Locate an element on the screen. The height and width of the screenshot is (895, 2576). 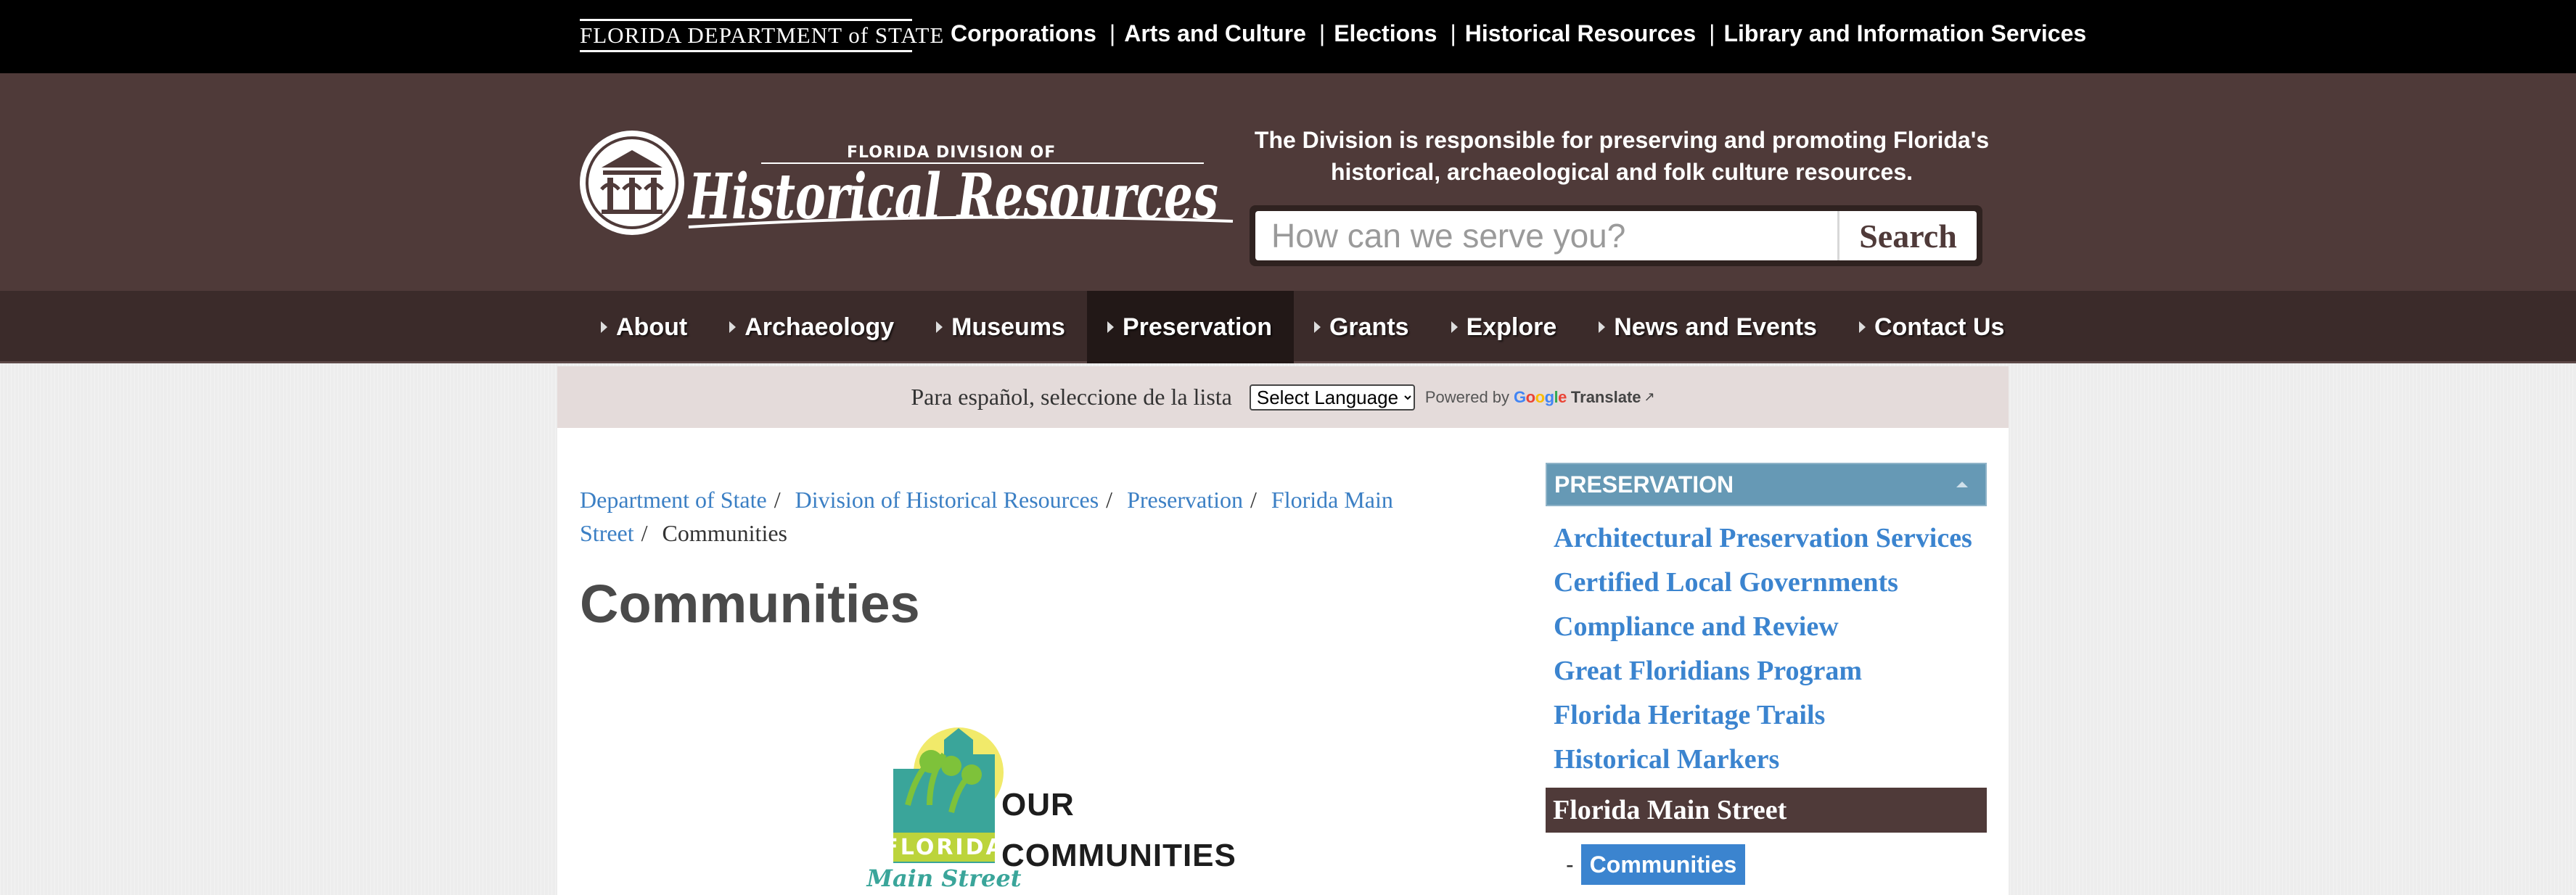
translate-label: Para español, seleccione de la lista is located at coordinates (1071, 397).